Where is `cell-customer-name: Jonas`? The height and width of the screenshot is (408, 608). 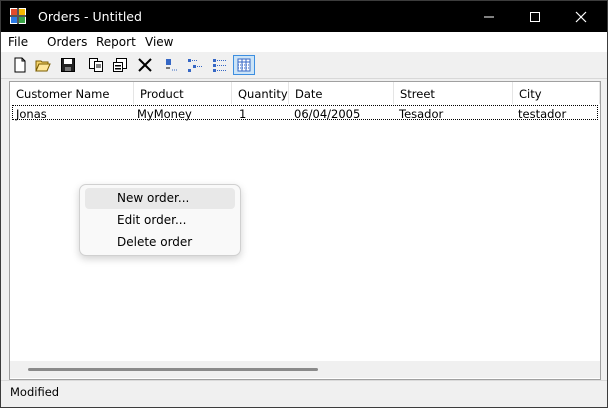 cell-customer-name: Jonas is located at coordinates (31, 114).